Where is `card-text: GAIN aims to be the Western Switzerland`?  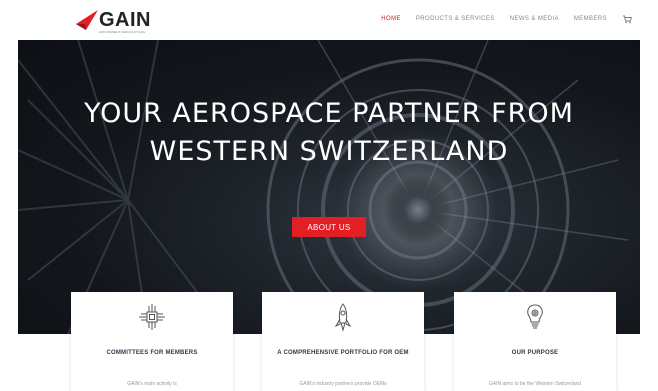 card-text: GAIN aims to be the Western Switzerland is located at coordinates (535, 384).